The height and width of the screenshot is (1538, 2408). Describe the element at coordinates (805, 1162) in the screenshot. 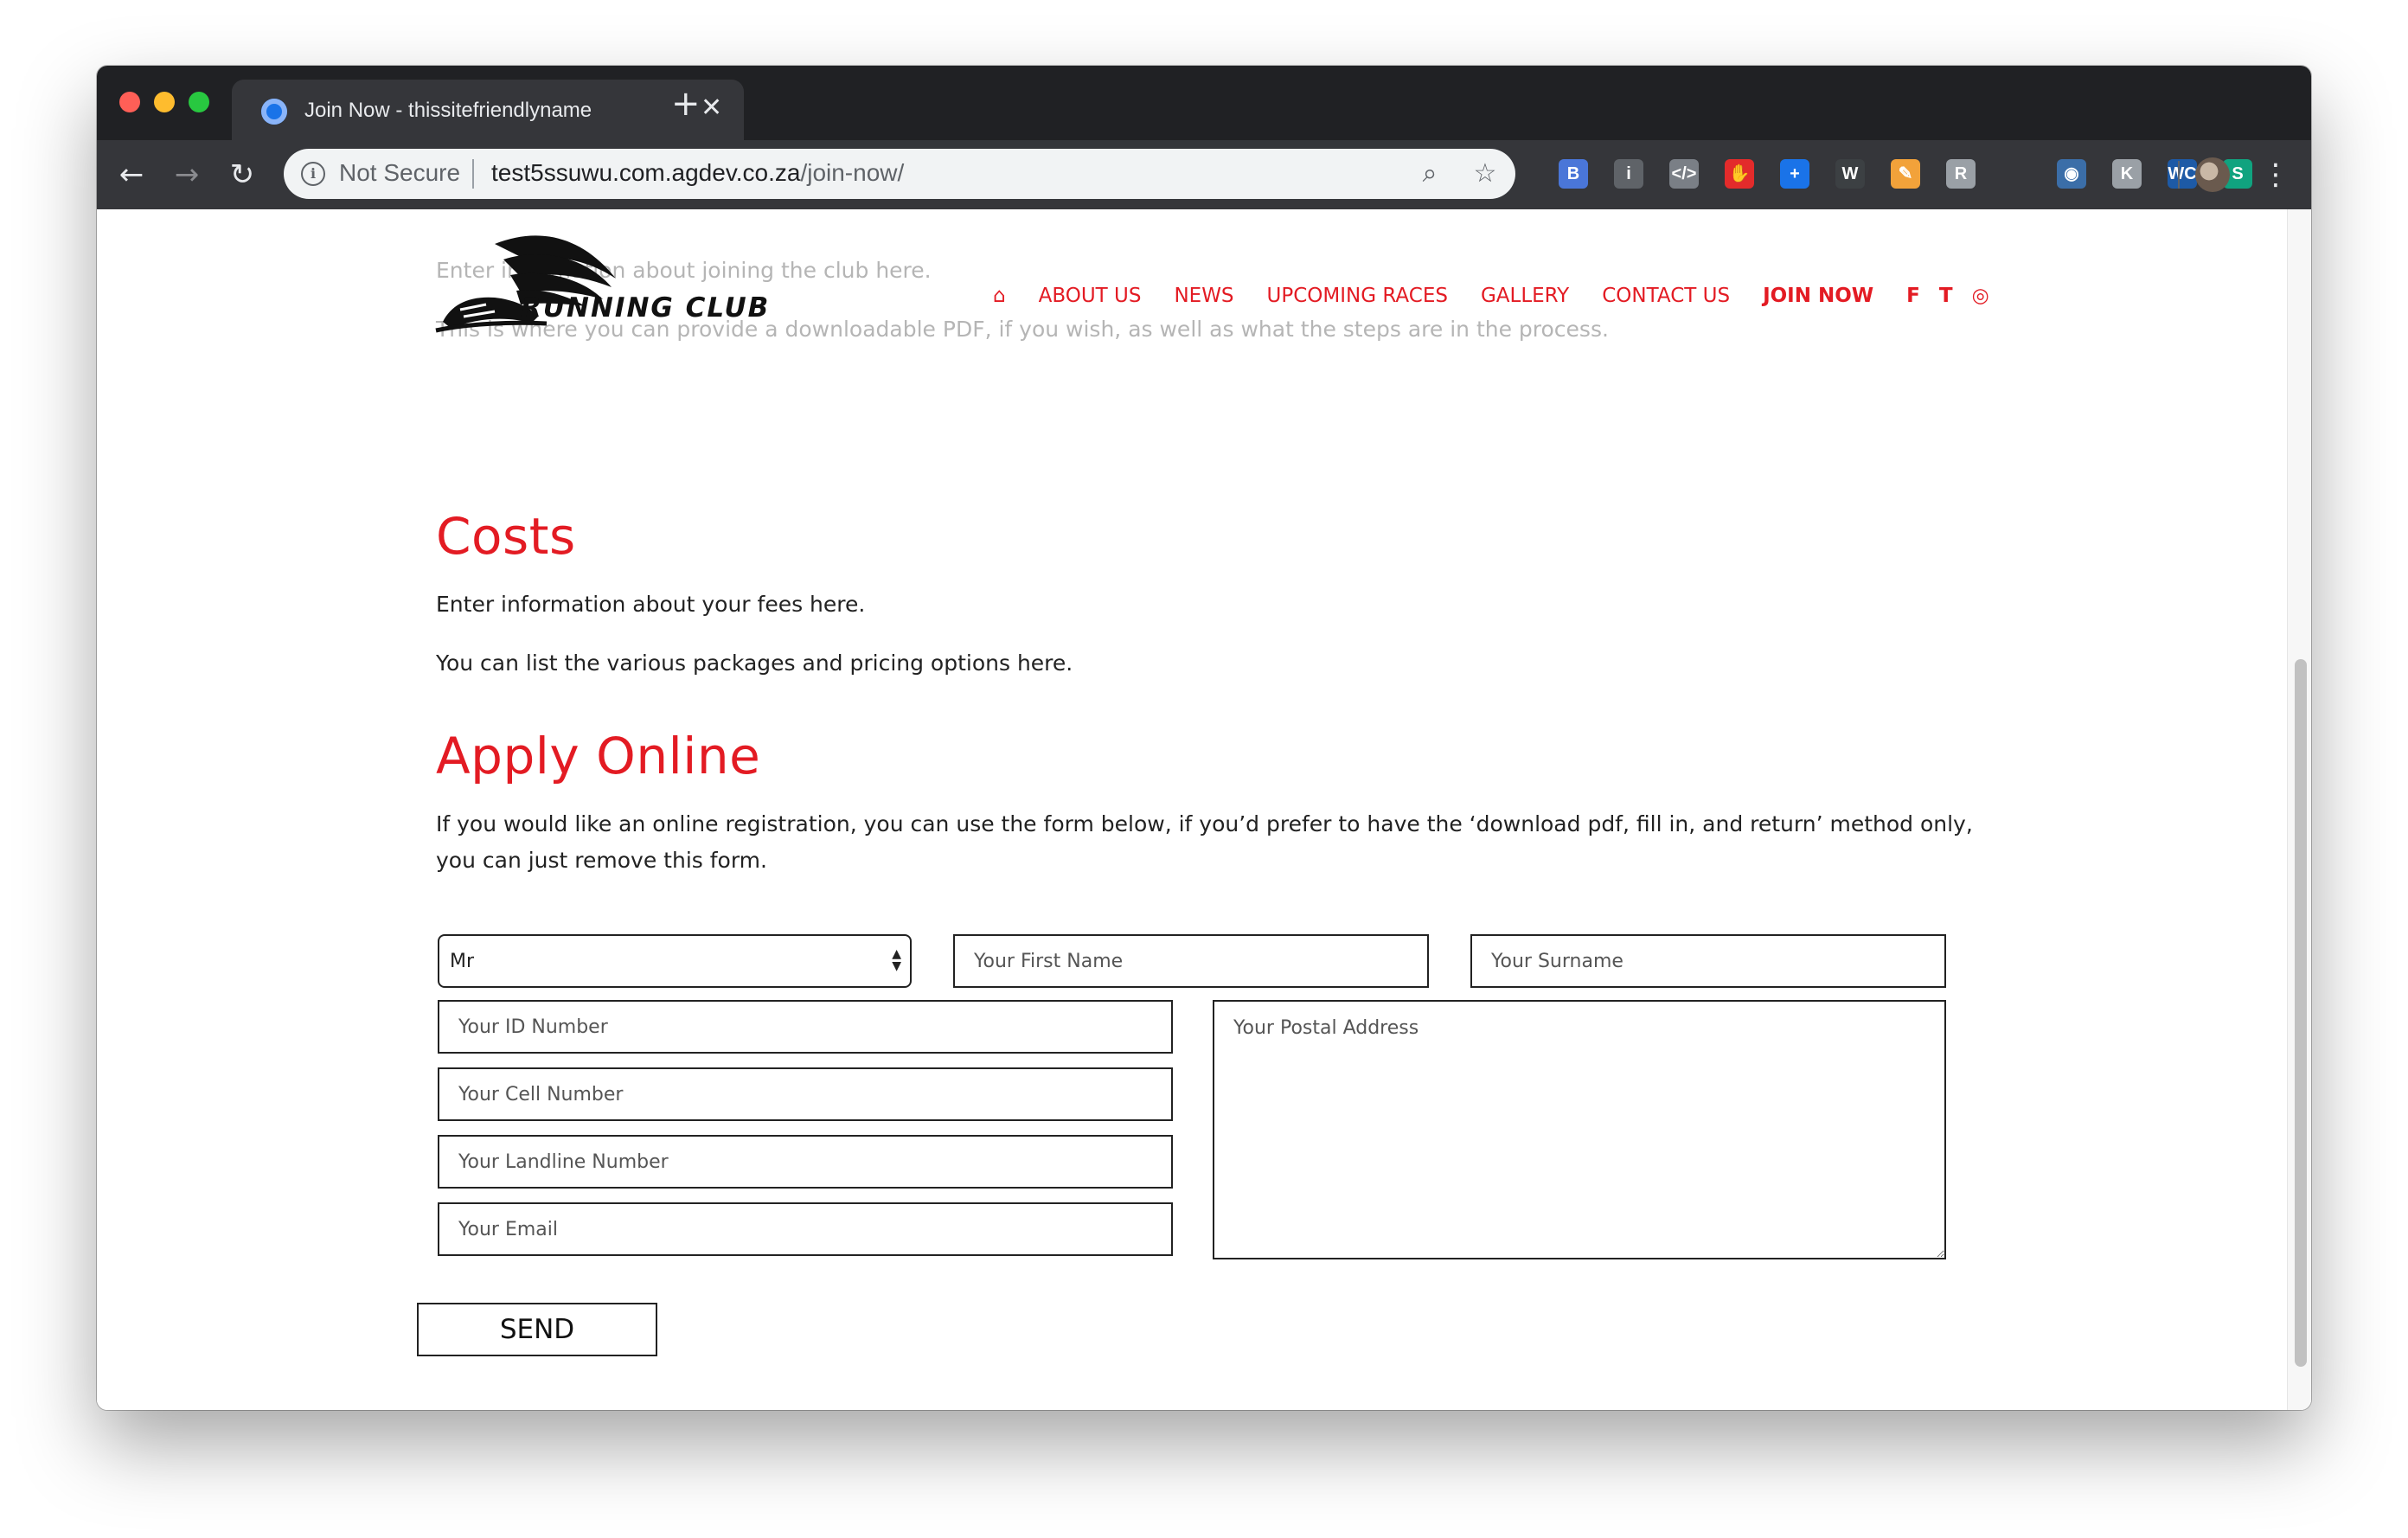

I see `landline-number-input` at that location.